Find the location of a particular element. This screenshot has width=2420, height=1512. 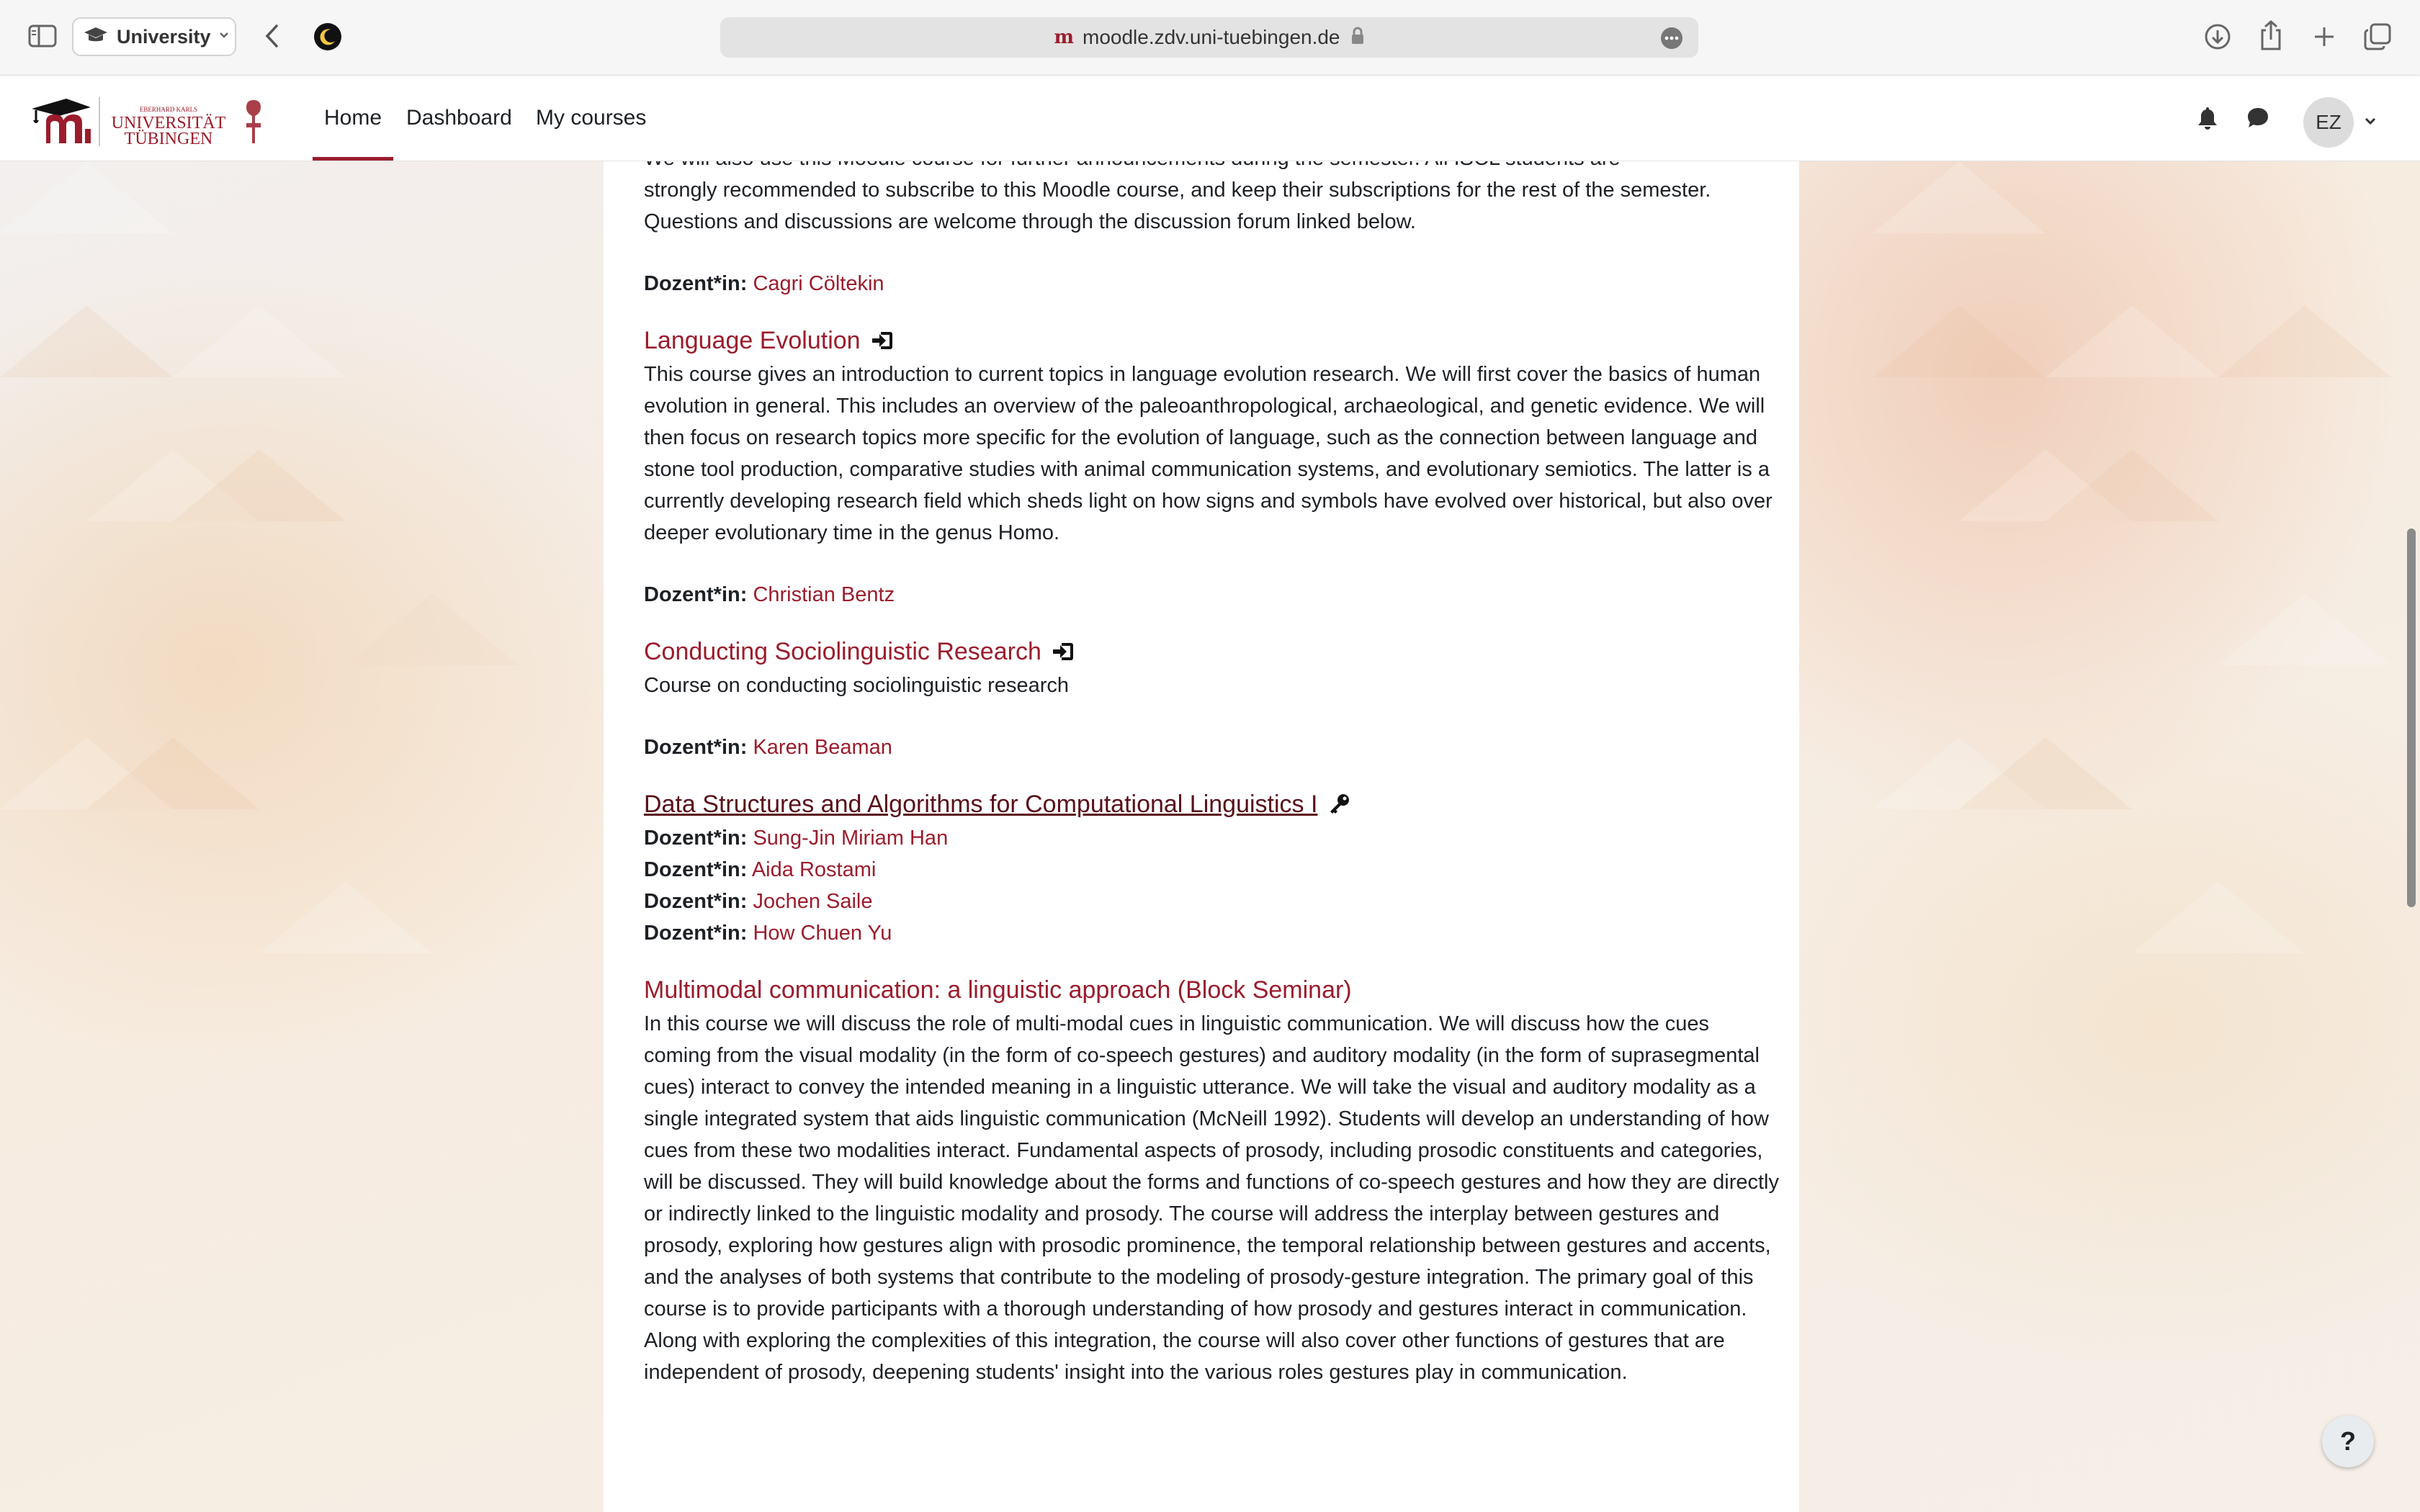

teacher-row: Dozent*in: How Chuen Yu is located at coordinates (1213, 933).